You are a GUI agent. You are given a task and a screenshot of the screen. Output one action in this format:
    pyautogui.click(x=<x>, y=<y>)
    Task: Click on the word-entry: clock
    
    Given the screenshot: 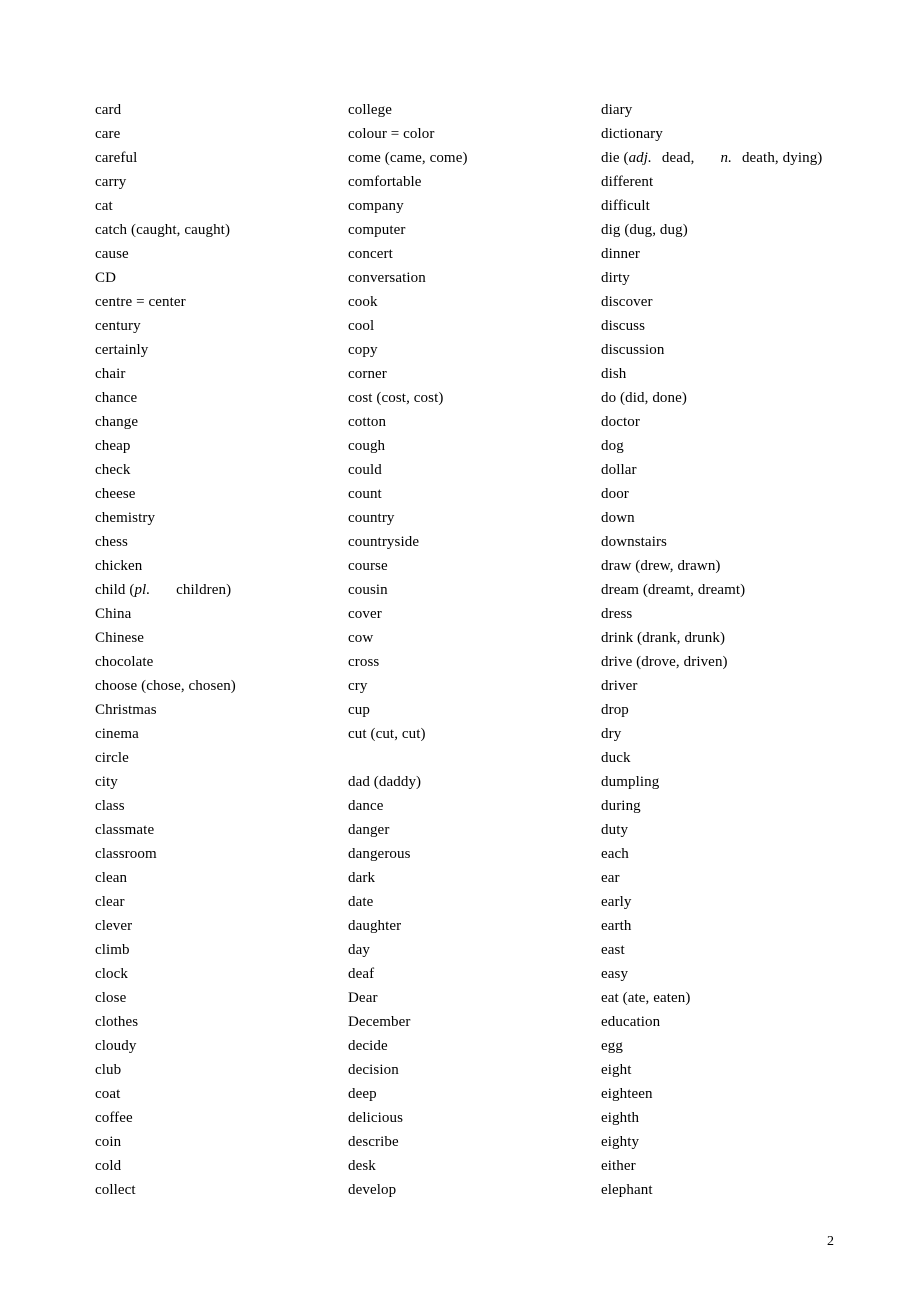 What is the action you would take?
    pyautogui.click(x=111, y=974)
    